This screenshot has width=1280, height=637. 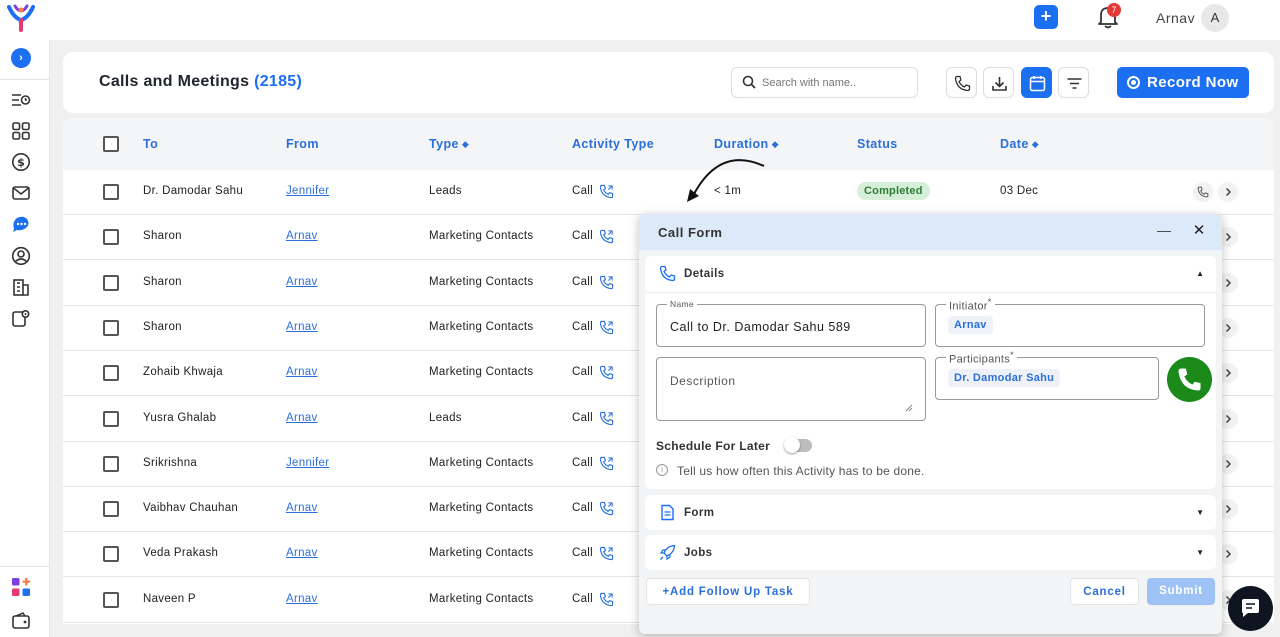 I want to click on search-box, so click(x=824, y=82).